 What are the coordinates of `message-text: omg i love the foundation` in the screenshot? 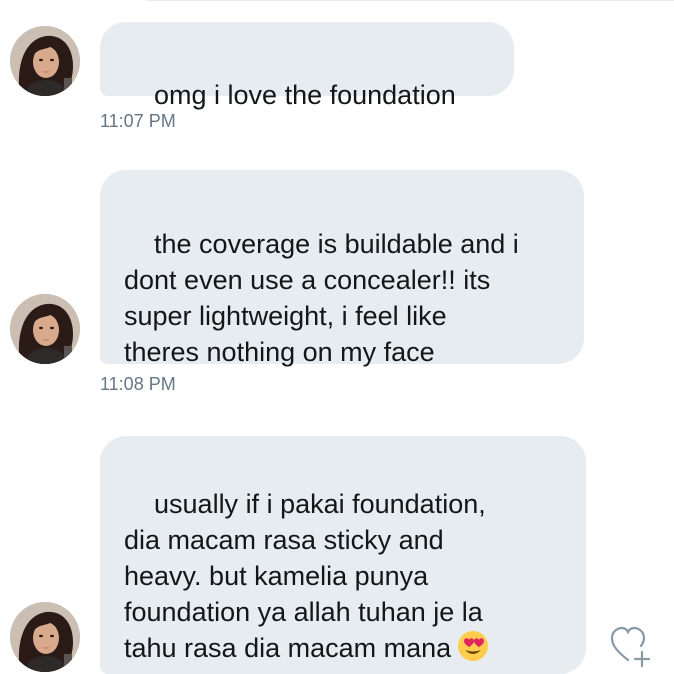 It's located at (305, 95).